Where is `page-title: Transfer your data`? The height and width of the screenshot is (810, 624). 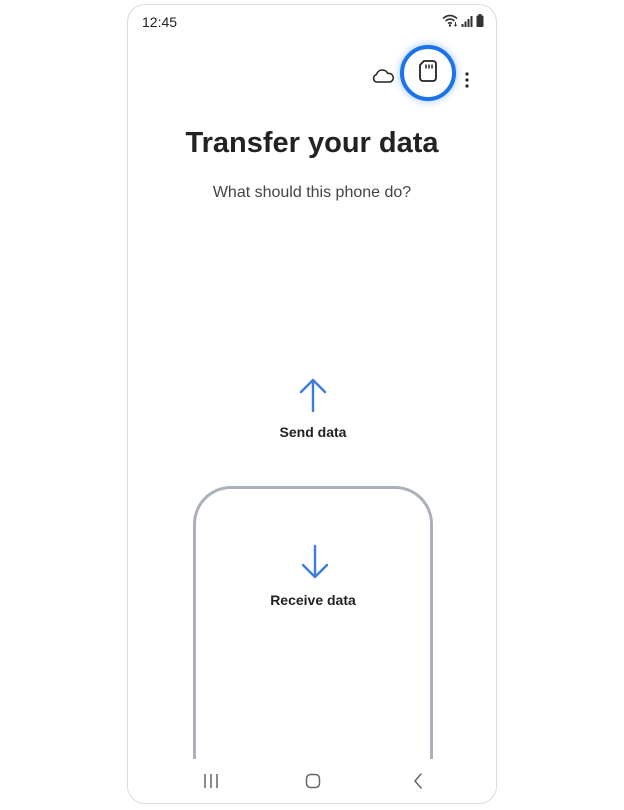
page-title: Transfer your data is located at coordinates (312, 143).